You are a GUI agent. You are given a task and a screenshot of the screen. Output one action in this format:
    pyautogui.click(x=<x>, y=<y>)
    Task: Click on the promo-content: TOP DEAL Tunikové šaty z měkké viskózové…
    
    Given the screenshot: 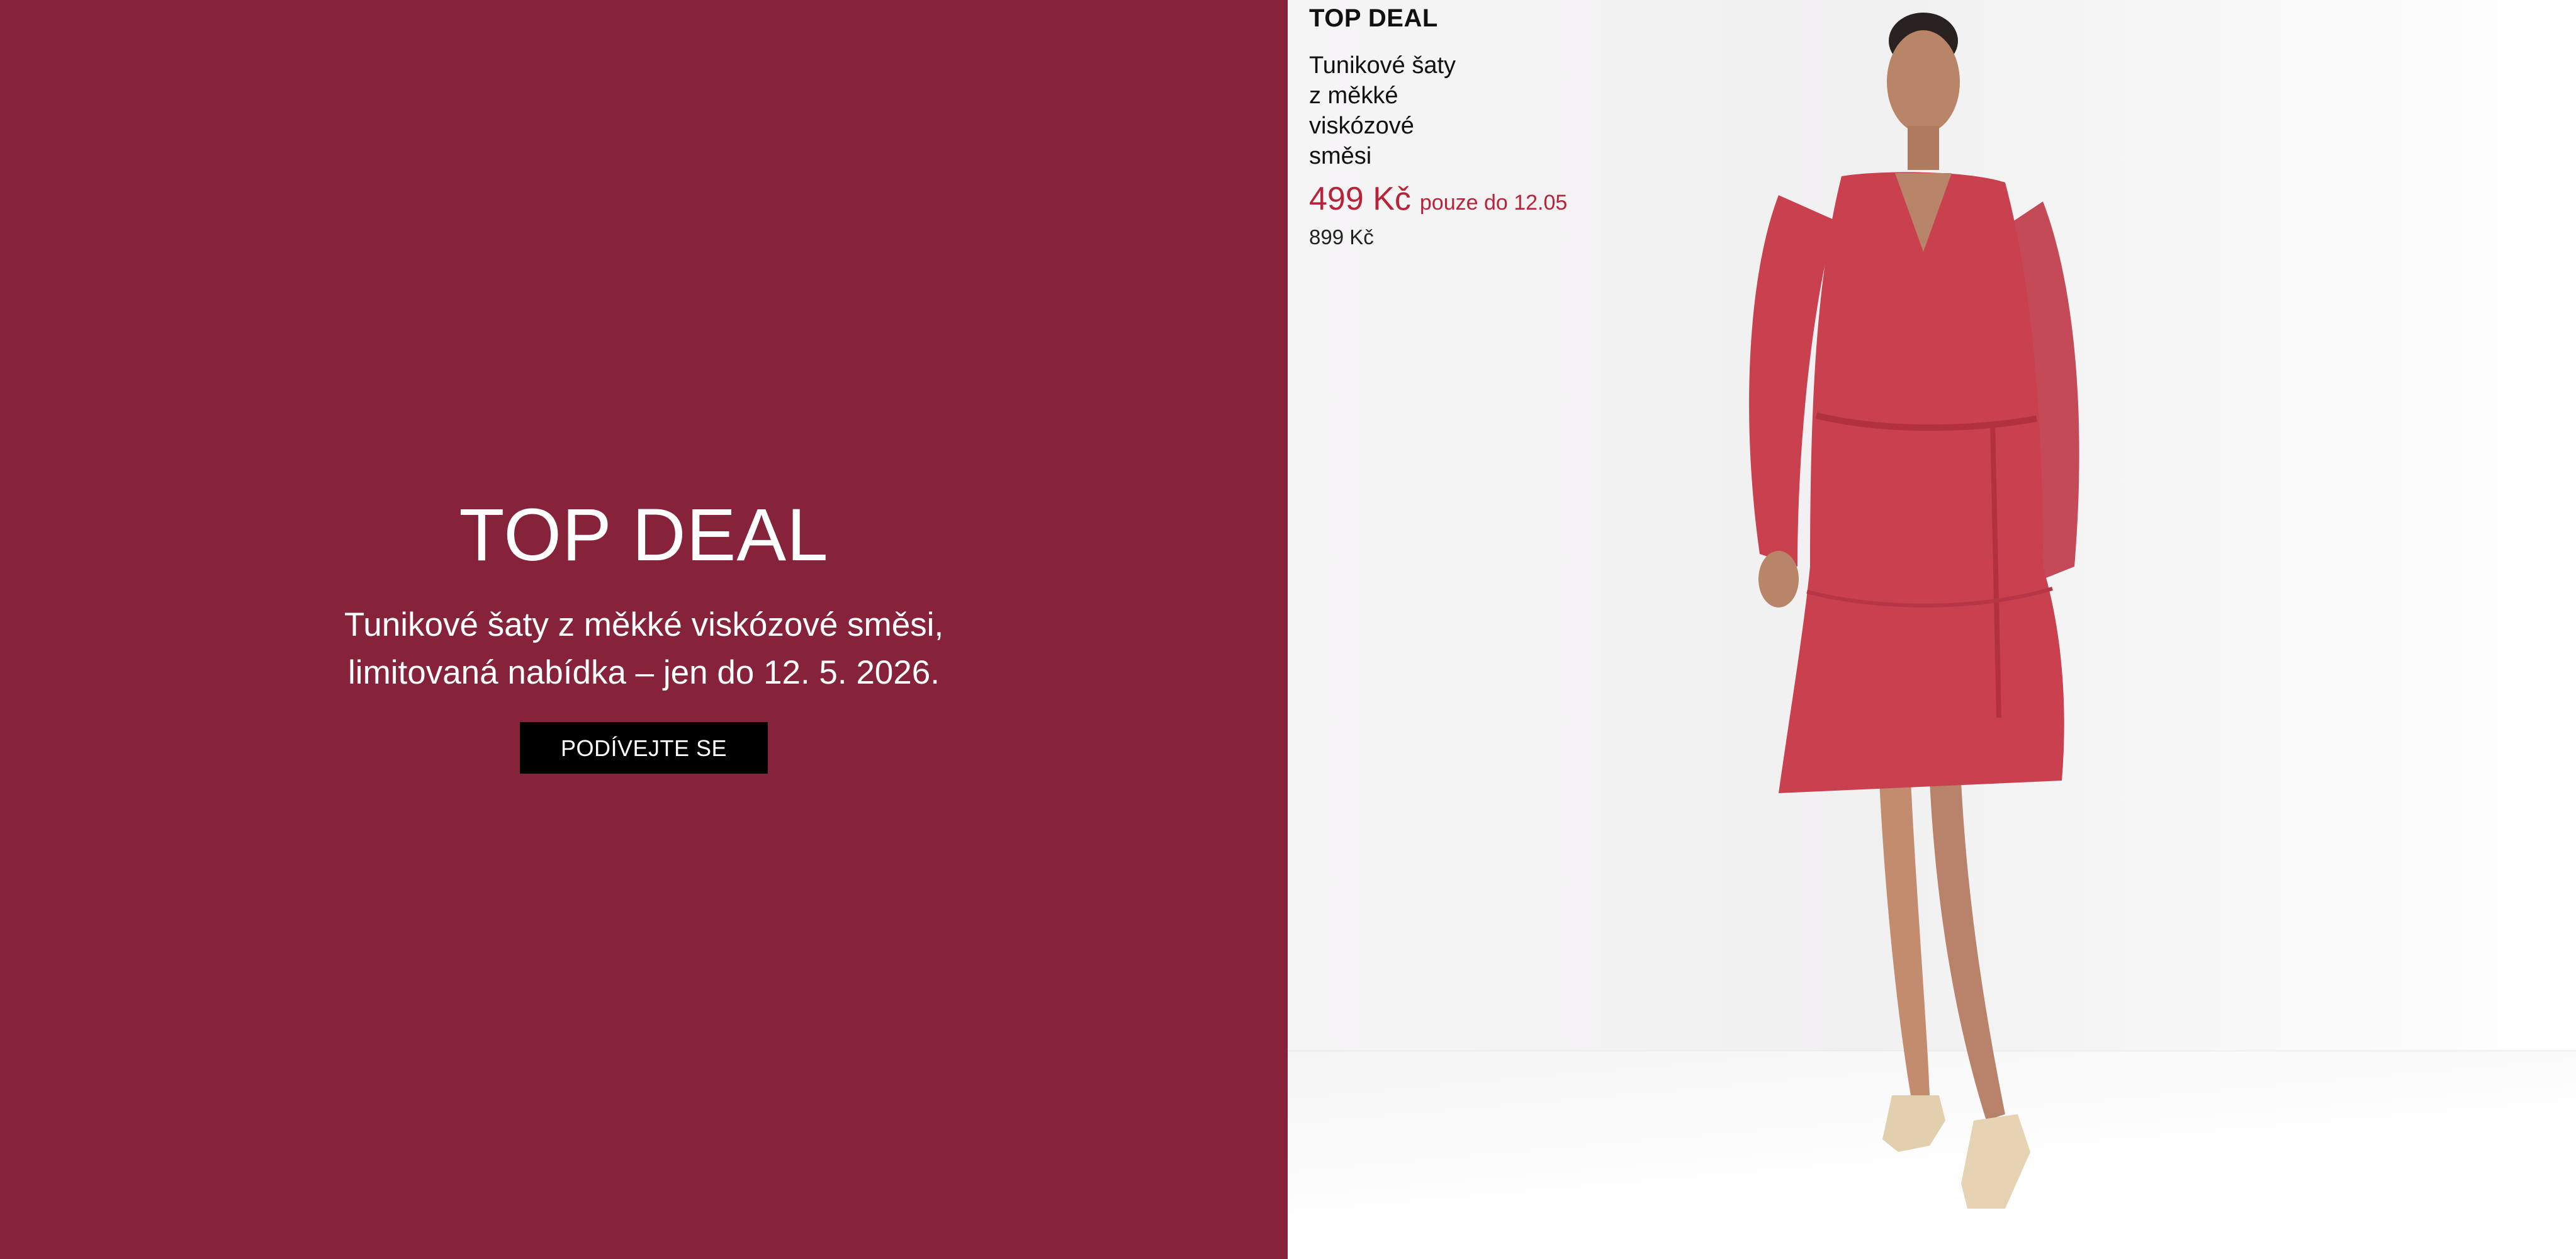 What is the action you would take?
    pyautogui.click(x=644, y=634)
    